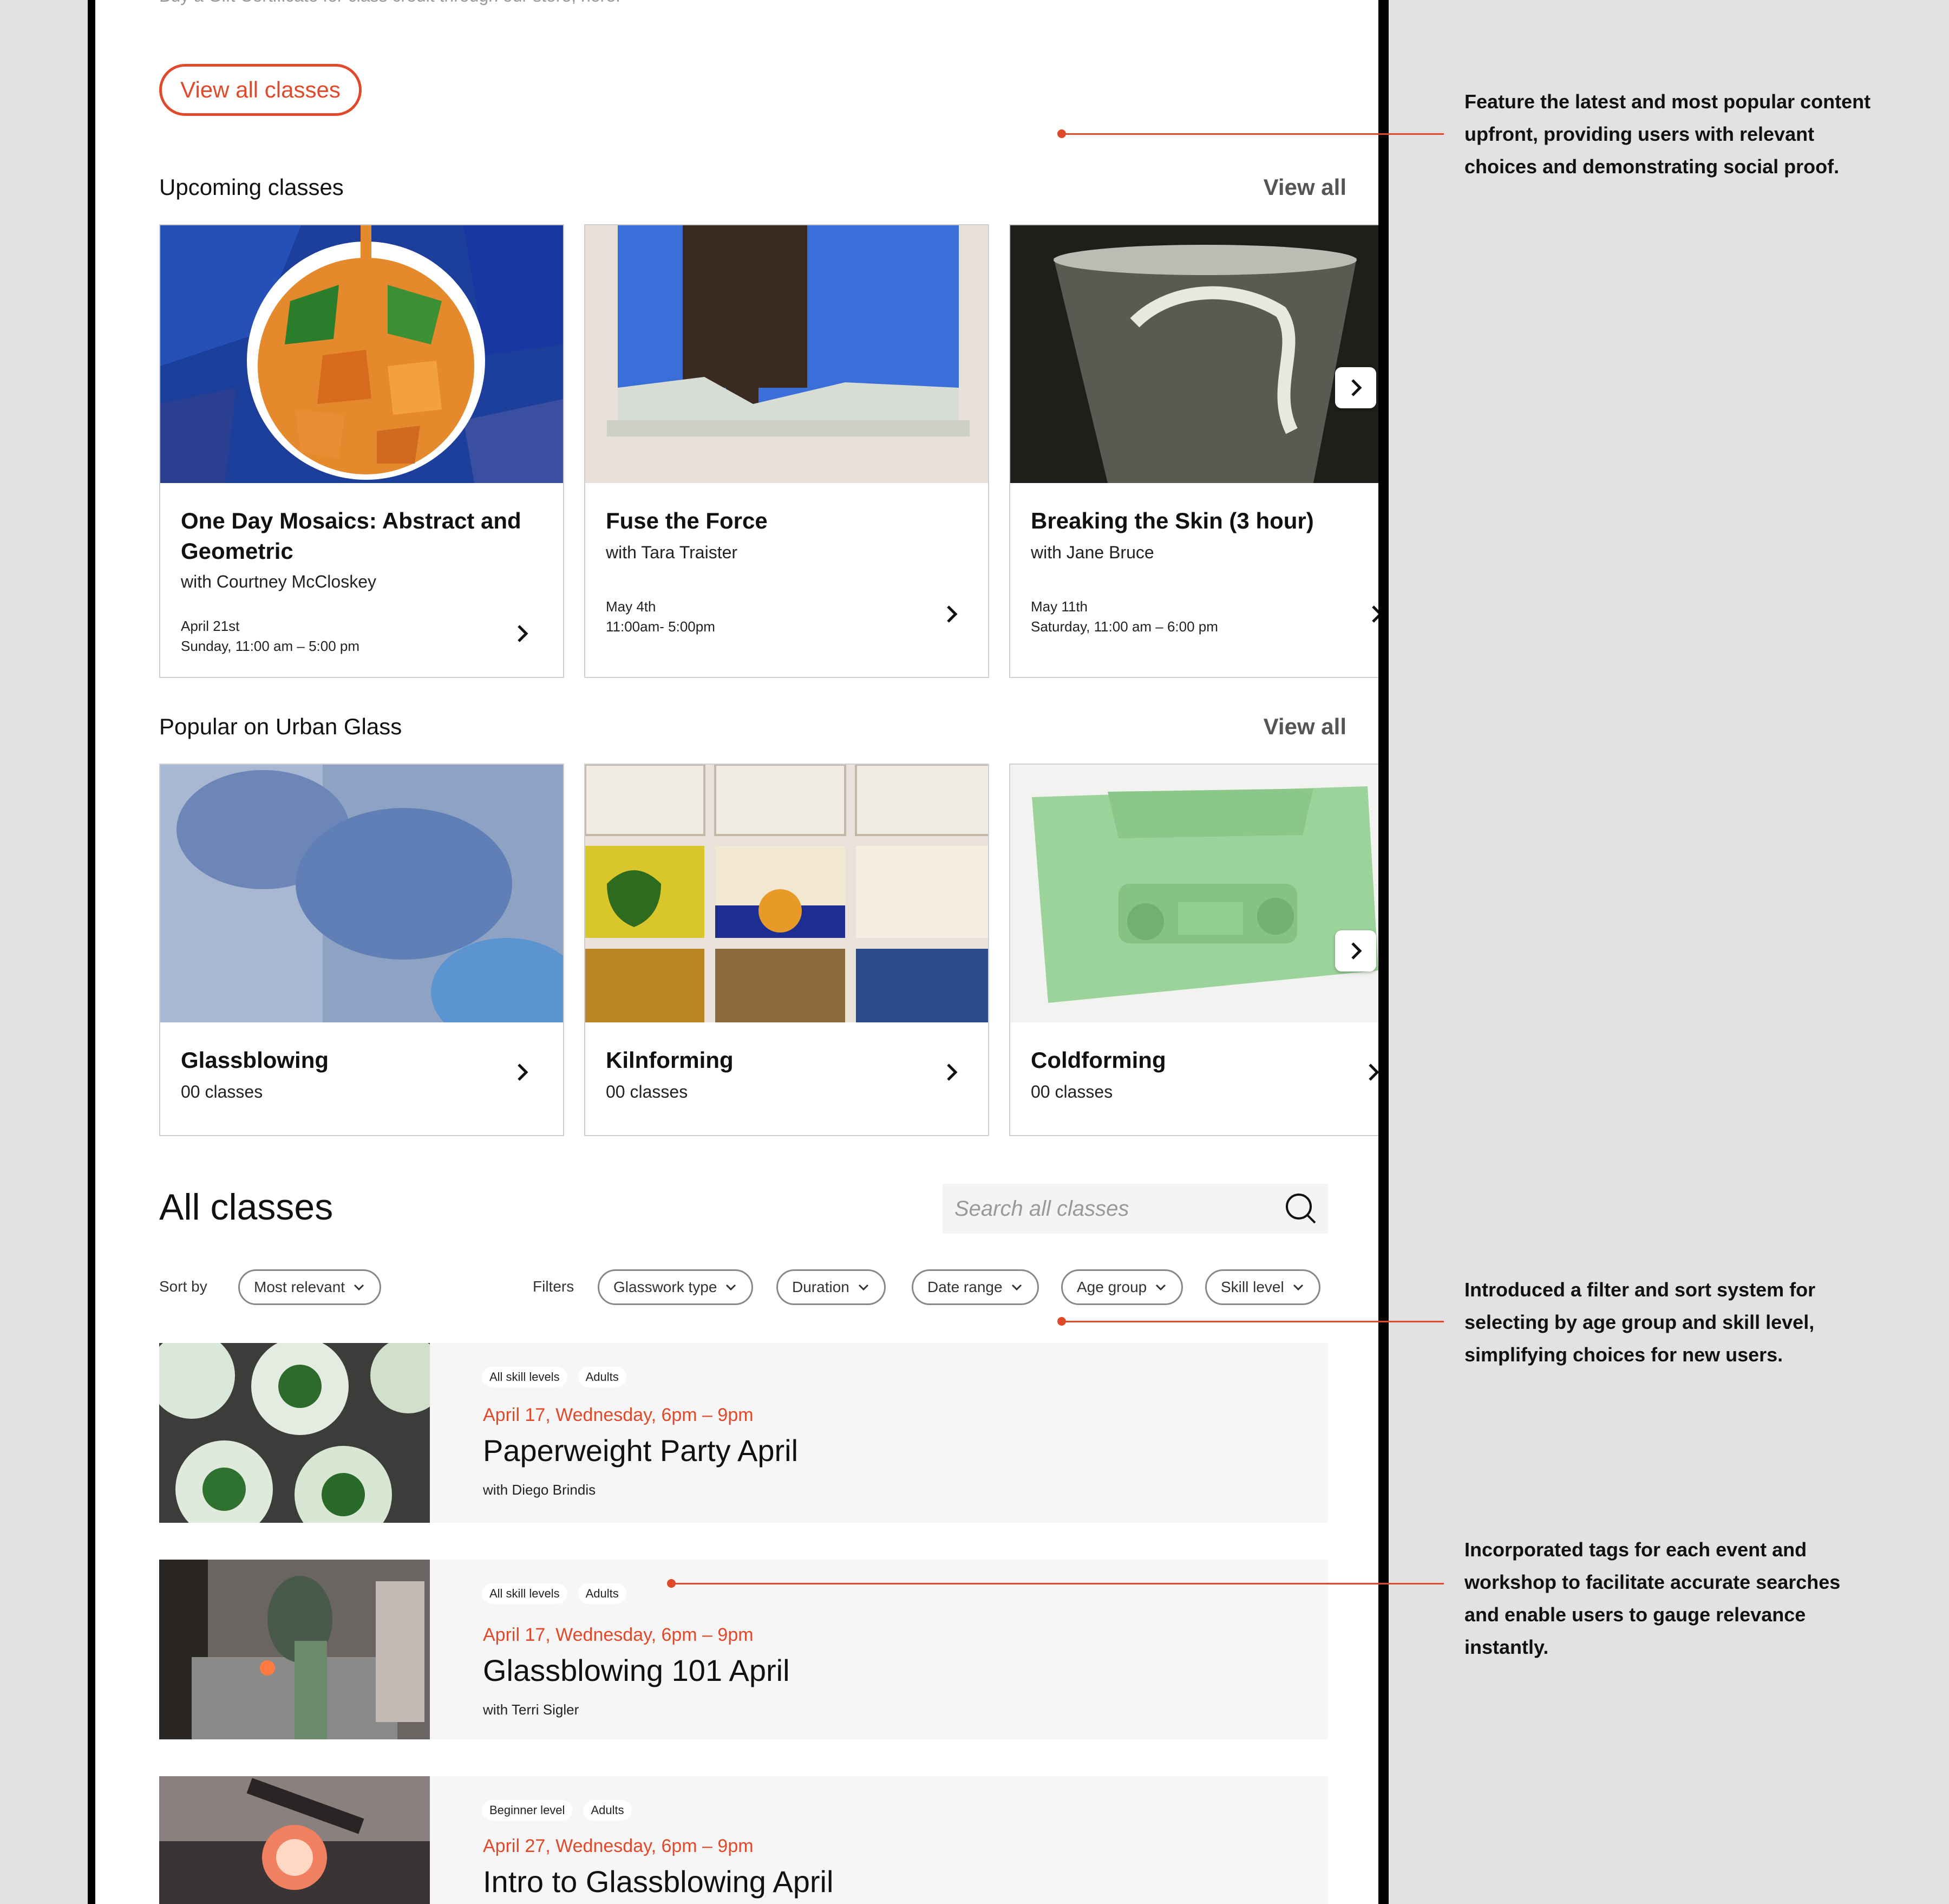 This screenshot has height=1904, width=1949. What do you see at coordinates (1172, 520) in the screenshot?
I see `card-title: Breaking the Skin (3 hour)` at bounding box center [1172, 520].